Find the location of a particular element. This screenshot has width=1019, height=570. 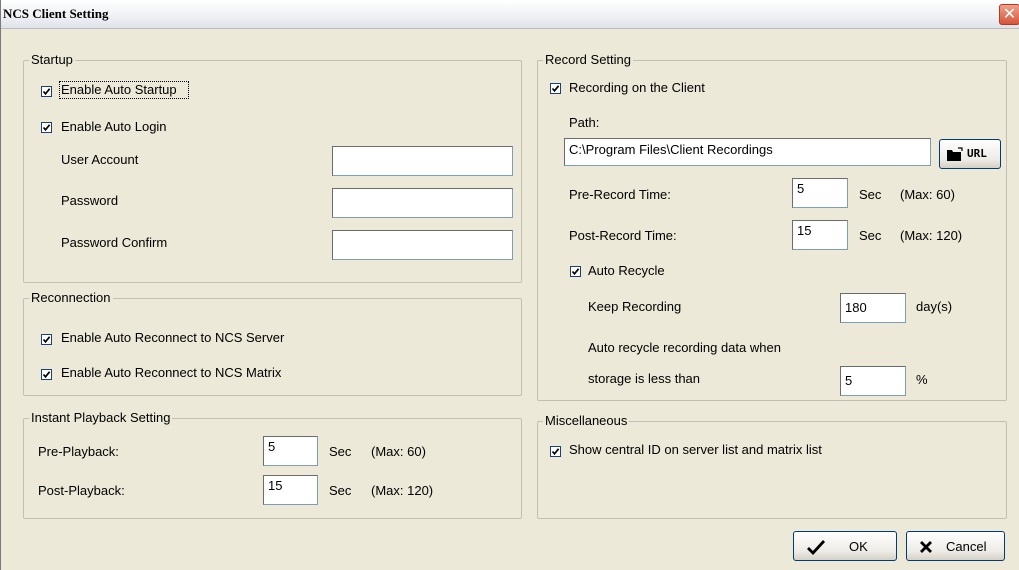

storage-threshold-input: 5 is located at coordinates (873, 381).